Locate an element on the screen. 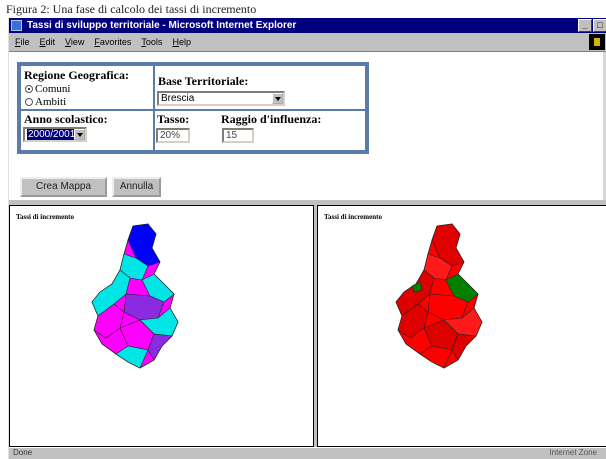 This screenshot has width=606, height=459. anno-select-value: 2000/2001 is located at coordinates (52, 134).